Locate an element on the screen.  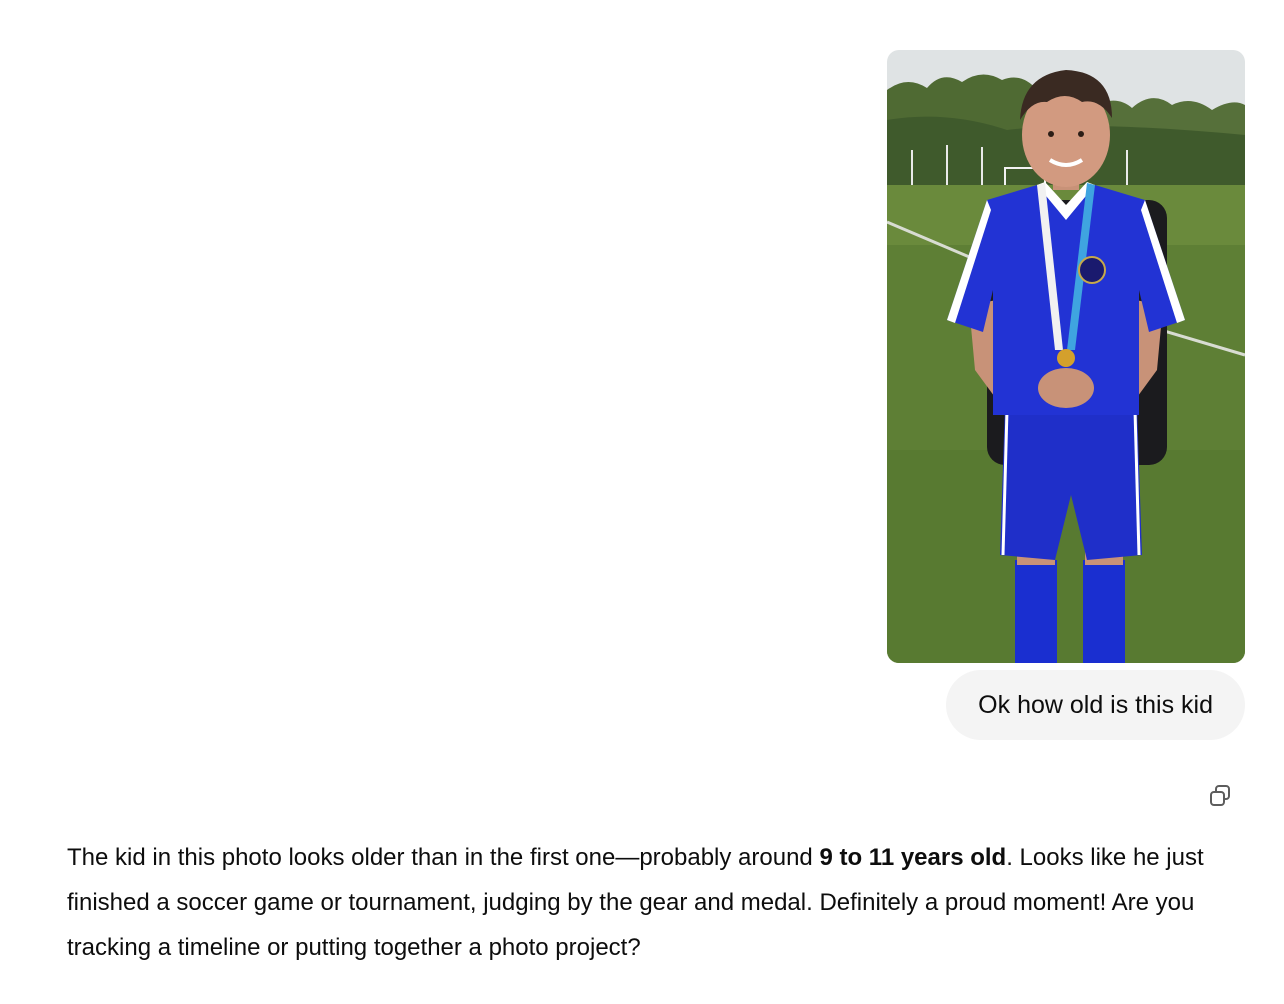
copy-icon is located at coordinates (1220, 795).